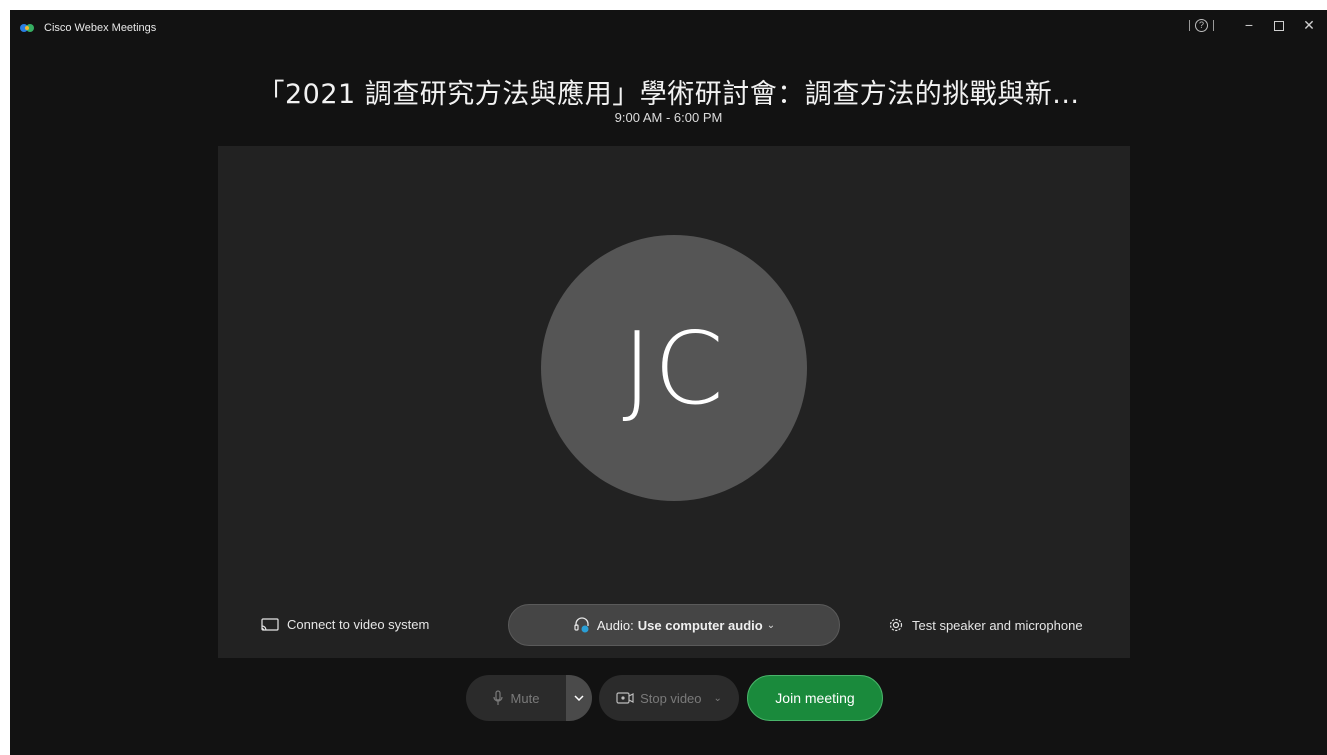 The width and height of the screenshot is (1327, 755). Describe the element at coordinates (5, 382) in the screenshot. I see `window-edge` at that location.